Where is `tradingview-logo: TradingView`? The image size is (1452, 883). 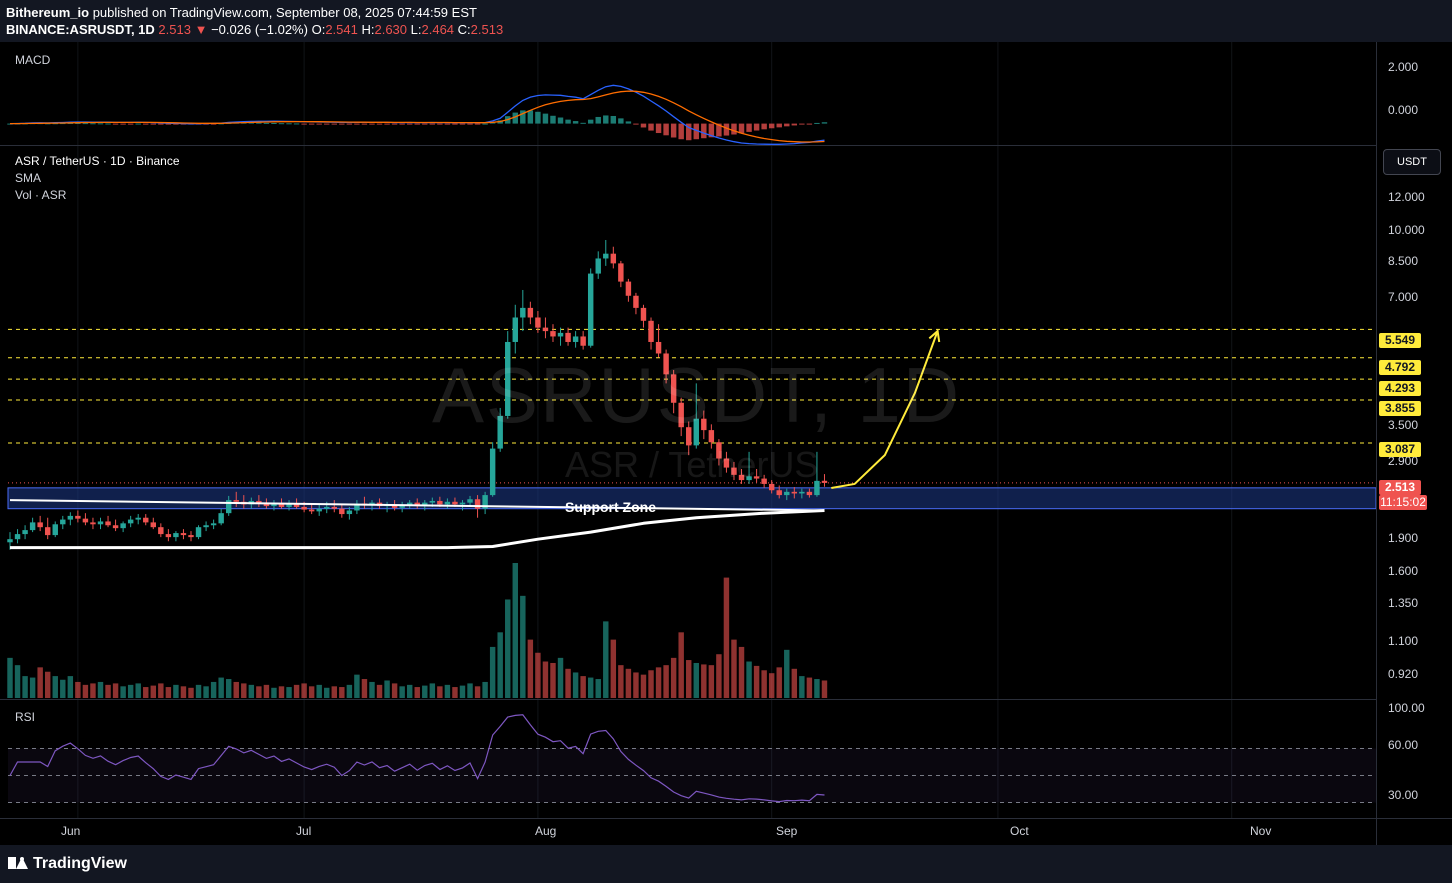 tradingview-logo: TradingView is located at coordinates (67, 864).